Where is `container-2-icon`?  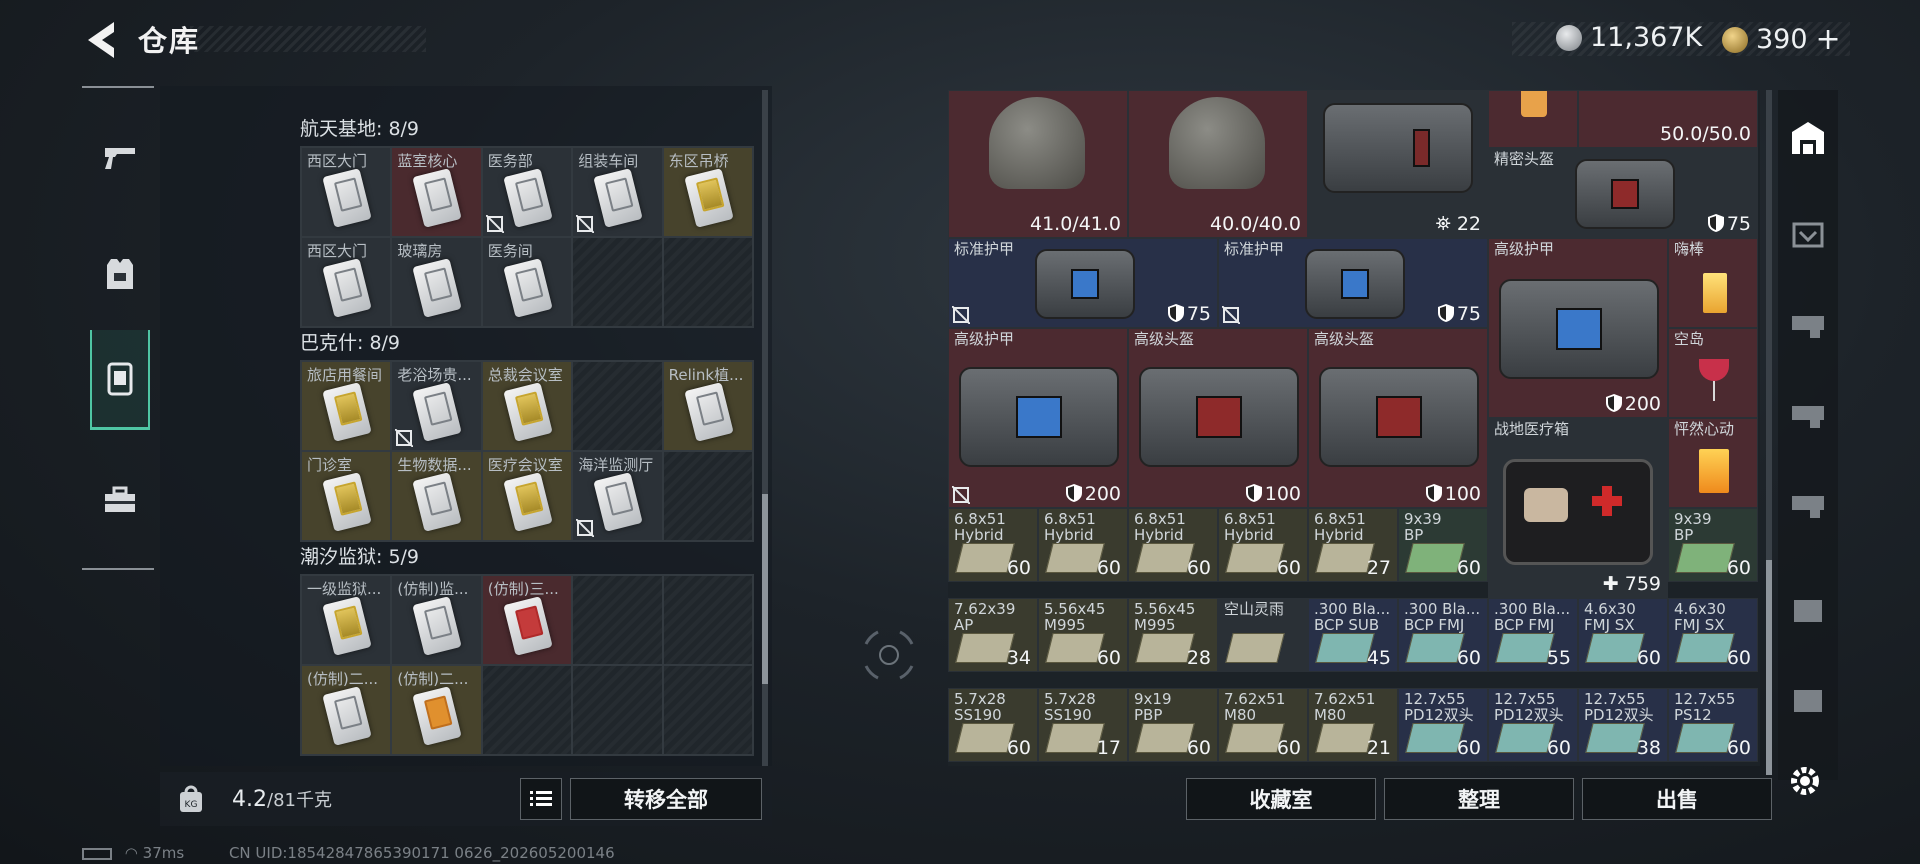
container-2-icon is located at coordinates (1808, 324).